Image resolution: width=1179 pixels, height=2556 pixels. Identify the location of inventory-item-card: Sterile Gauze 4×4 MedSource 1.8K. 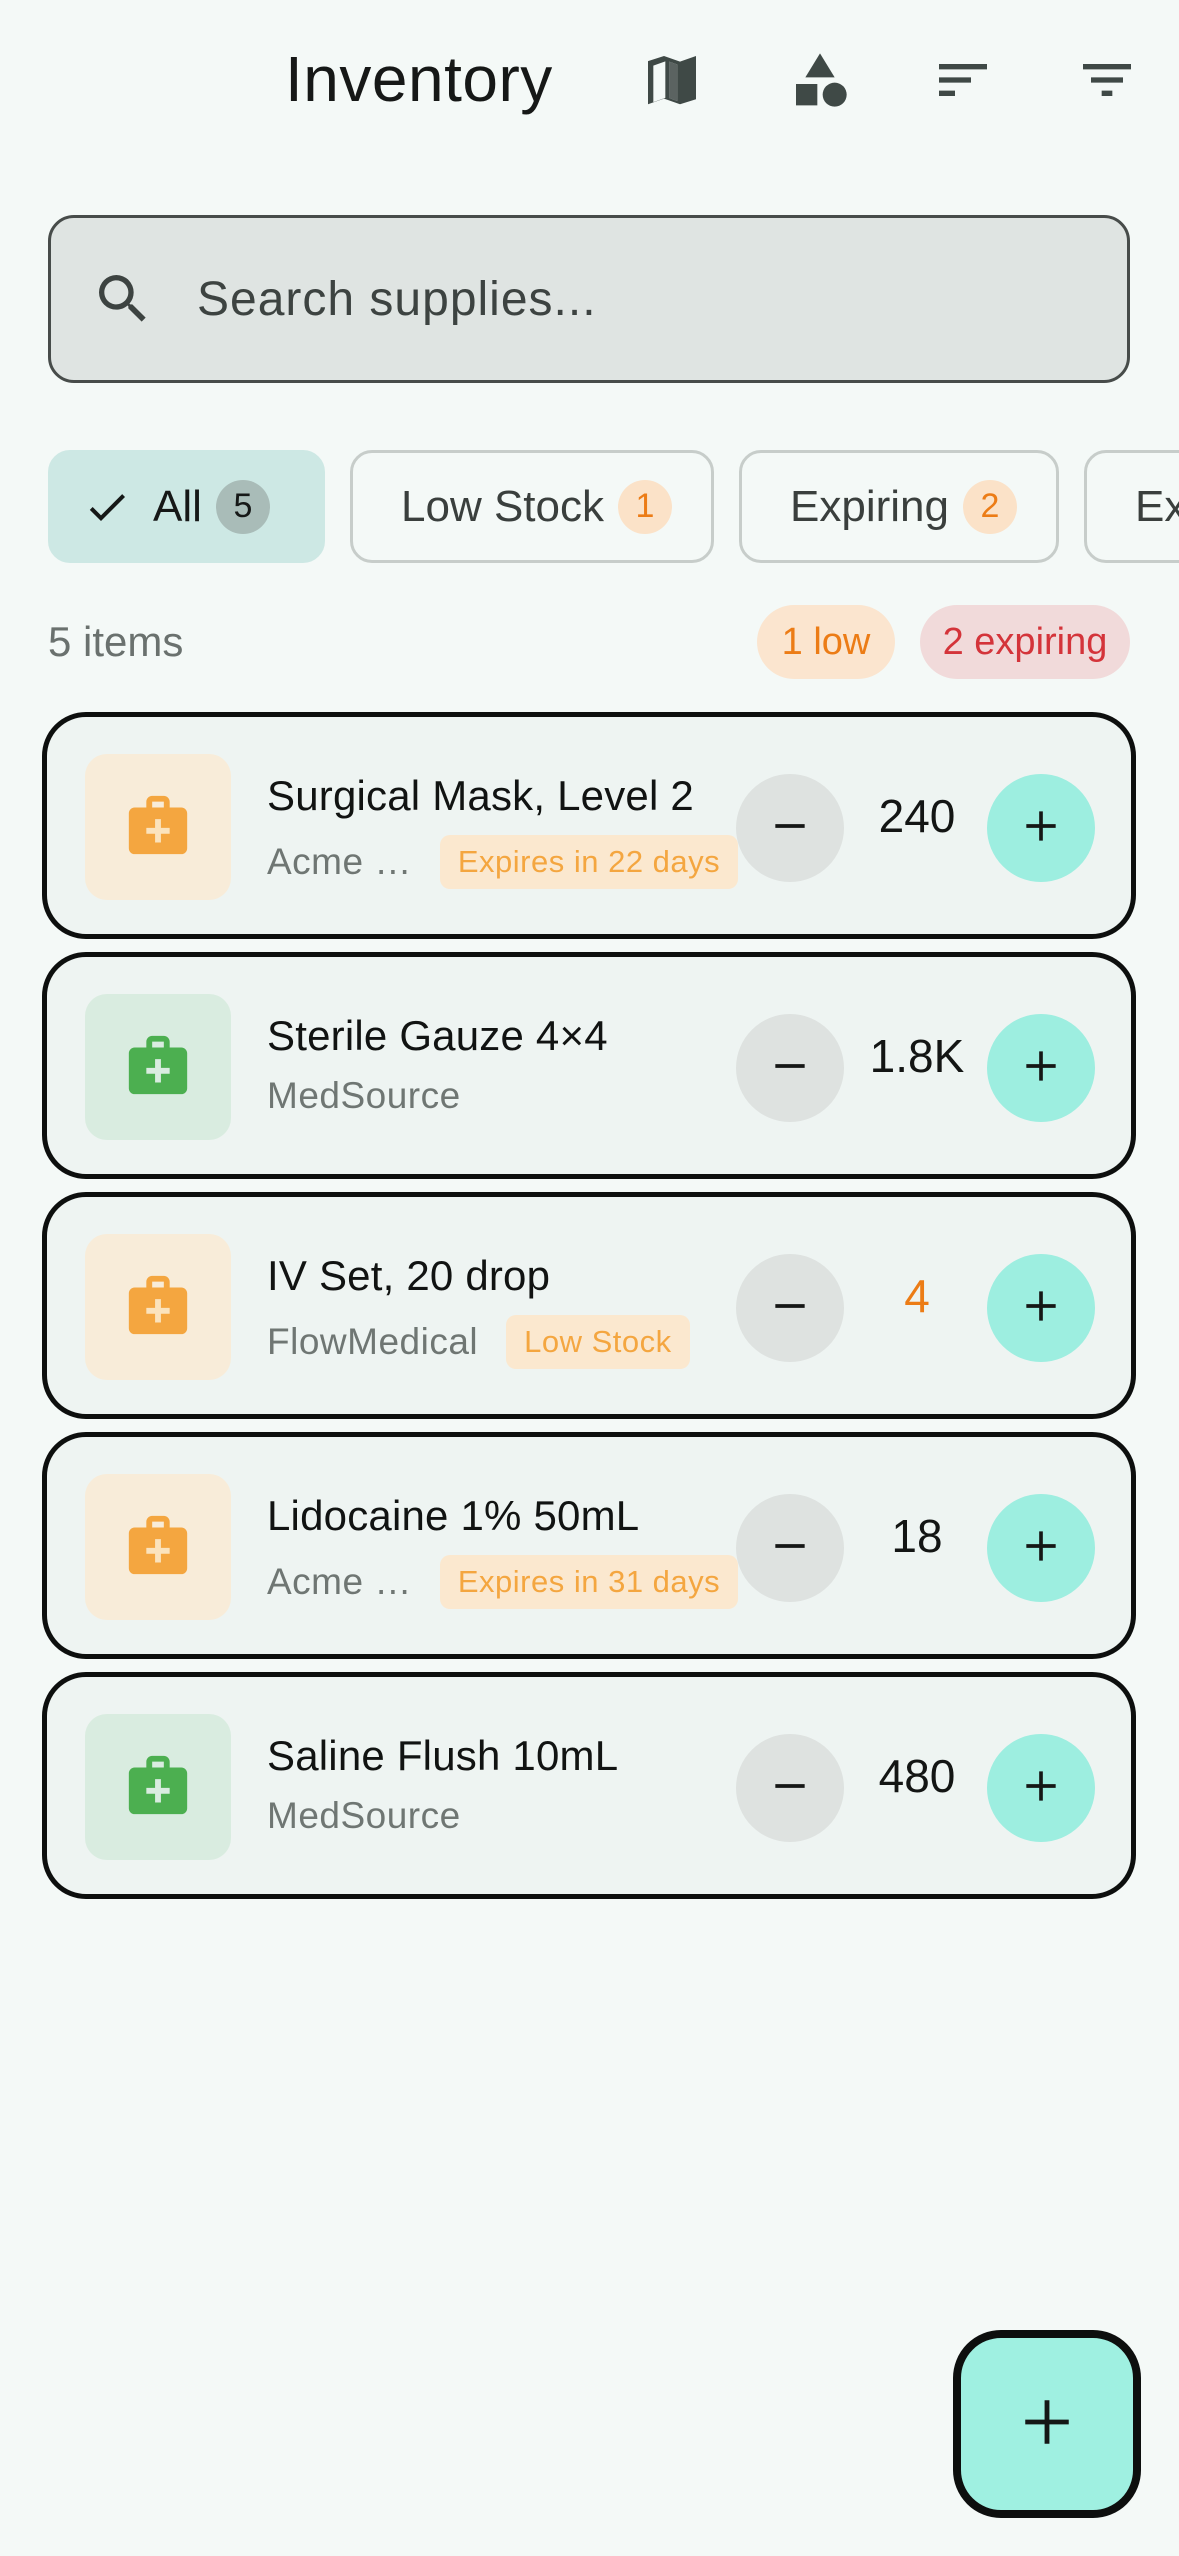
(589, 1065).